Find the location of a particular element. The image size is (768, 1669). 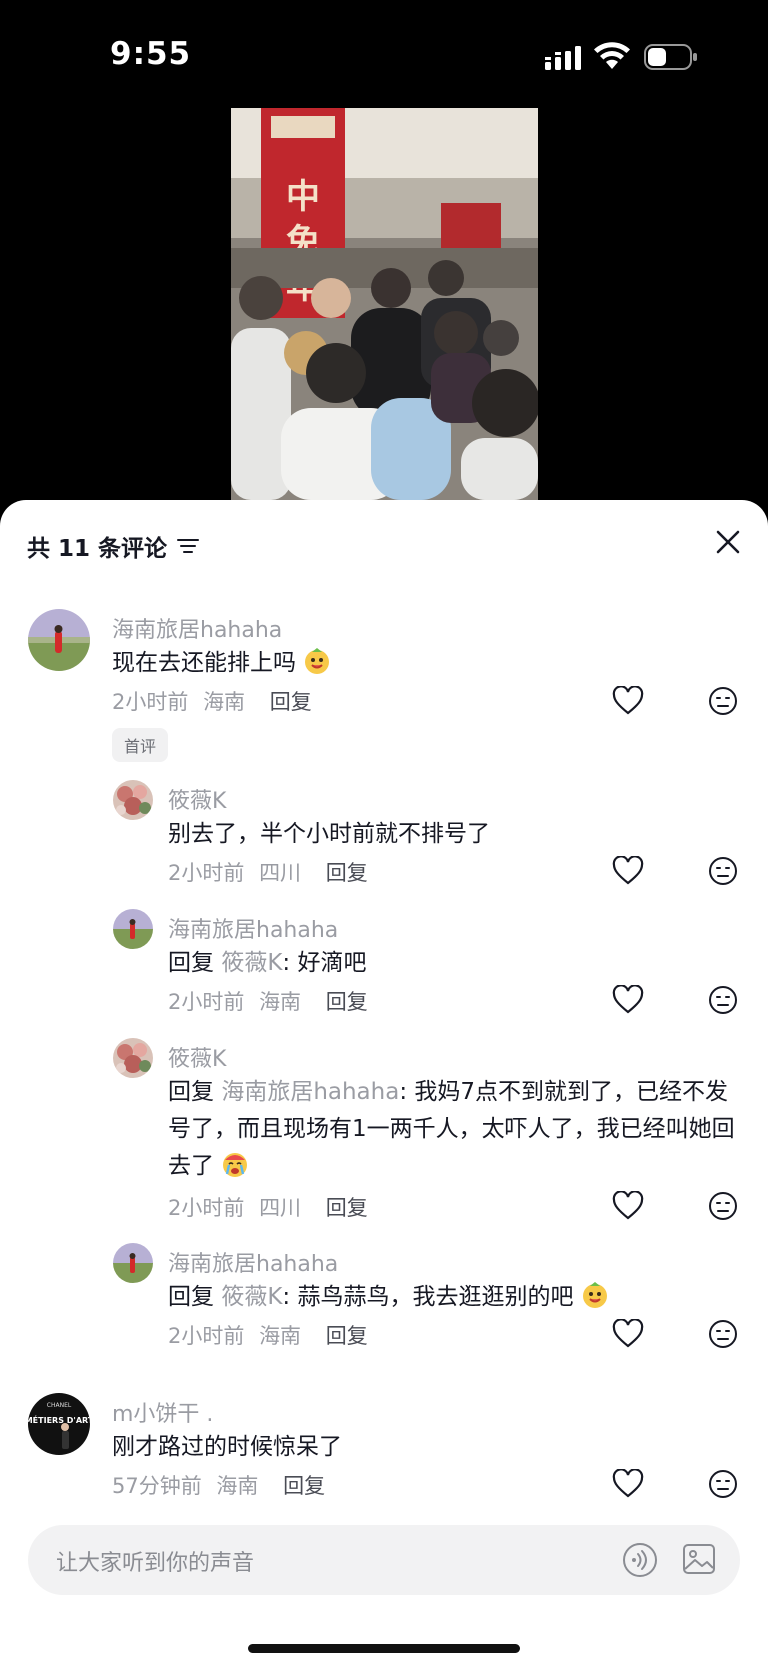

video-preview: 中 免 年 is located at coordinates (384, 304).